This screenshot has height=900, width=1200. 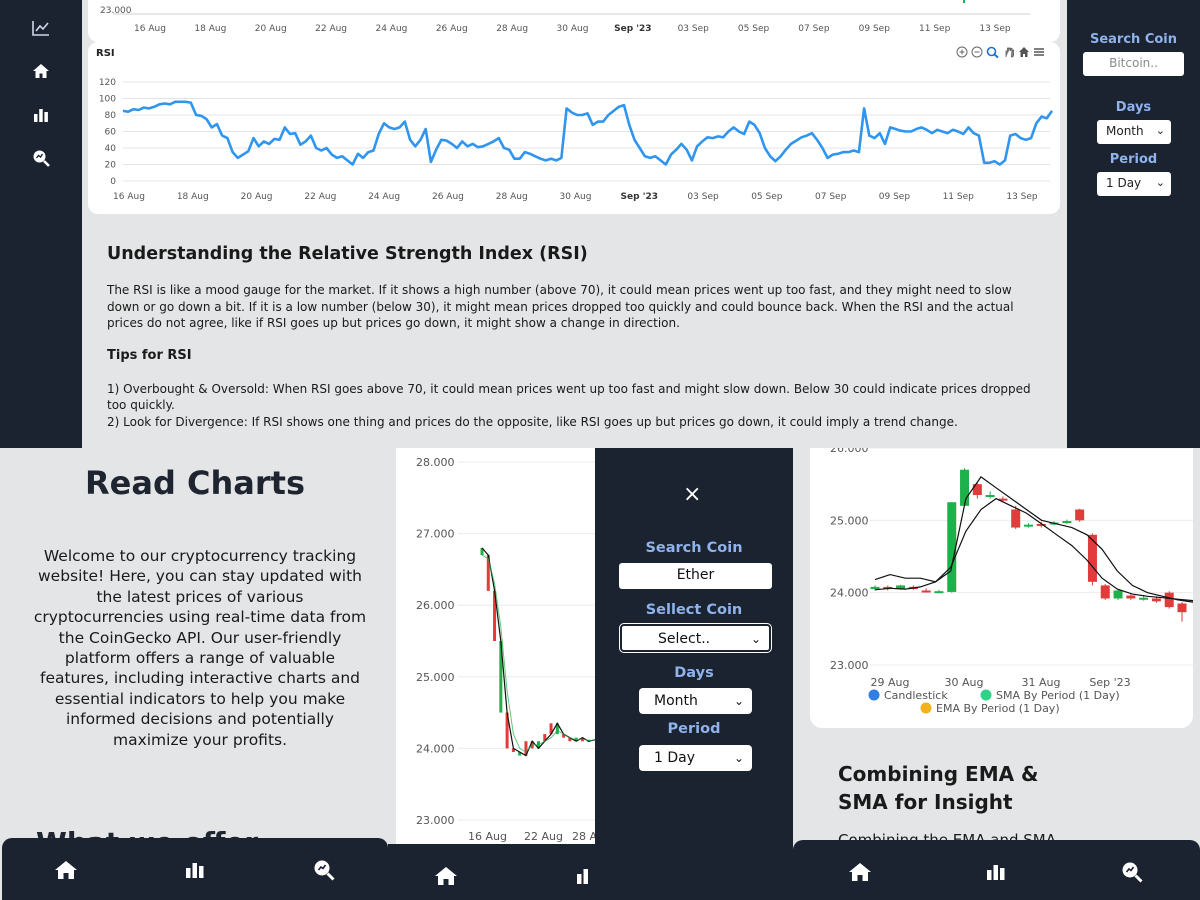 What do you see at coordinates (583, 836) in the screenshot?
I see `x-tick-label: 28 A` at bounding box center [583, 836].